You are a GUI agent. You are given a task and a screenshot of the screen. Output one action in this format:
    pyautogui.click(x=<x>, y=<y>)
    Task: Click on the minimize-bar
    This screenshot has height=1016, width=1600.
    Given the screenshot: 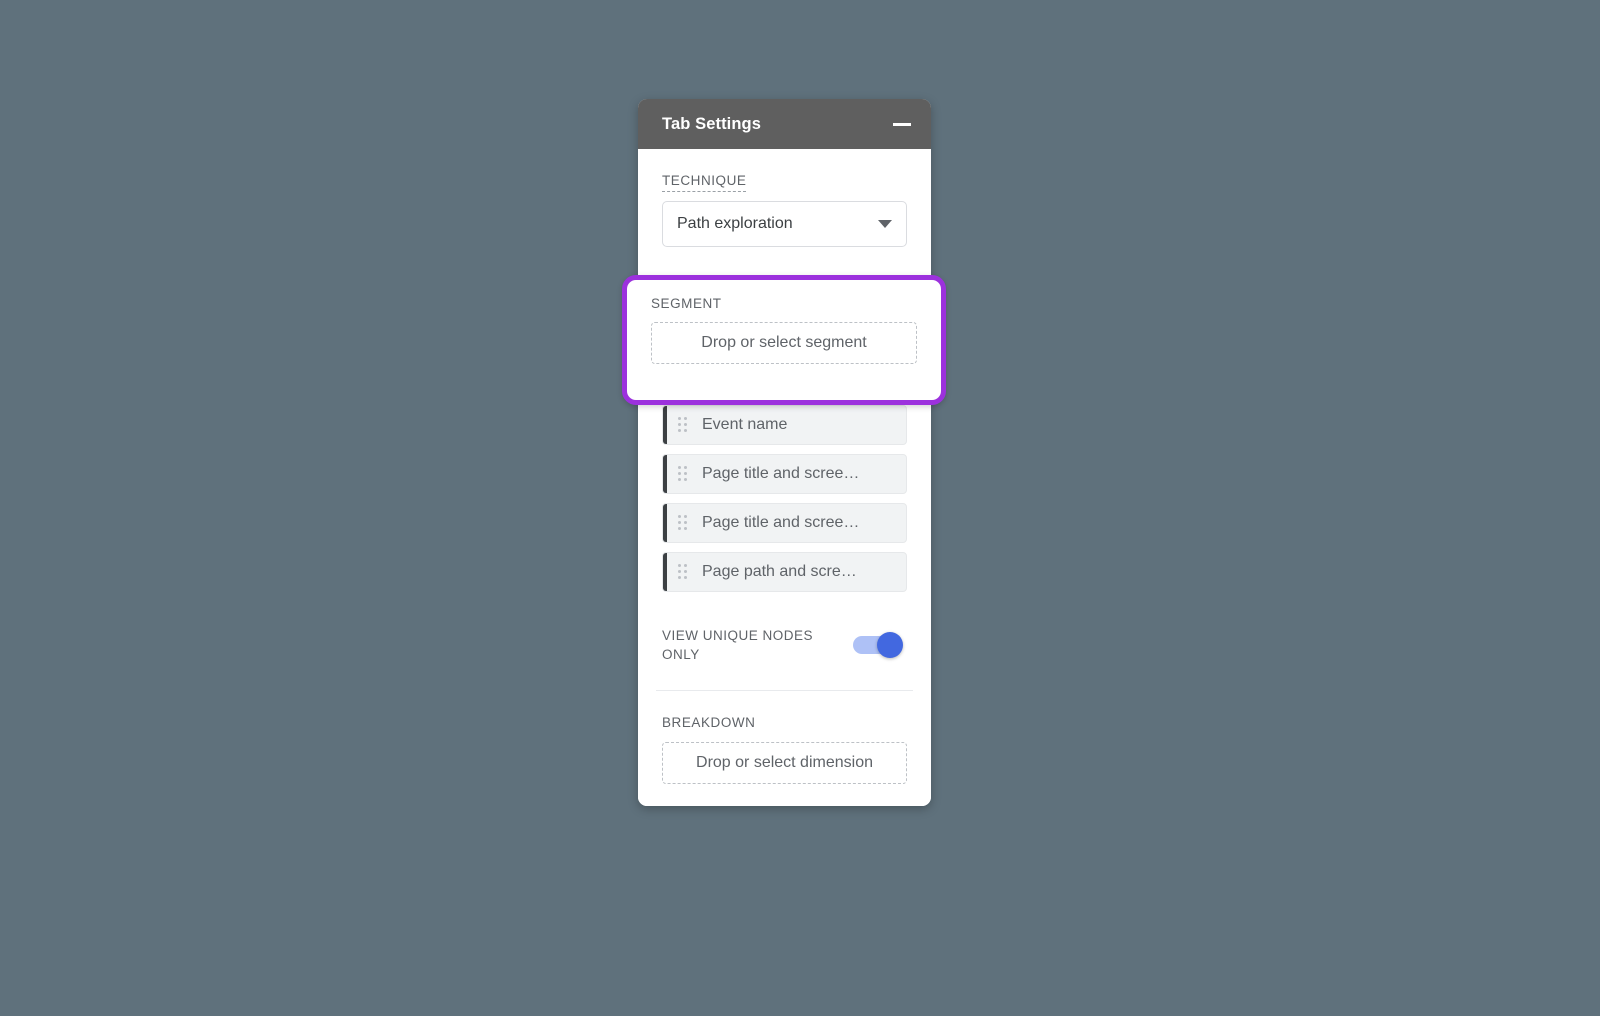 What is the action you would take?
    pyautogui.click(x=902, y=124)
    